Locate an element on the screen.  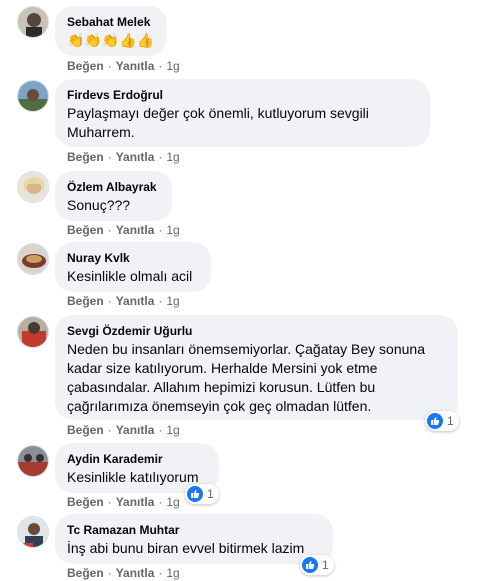
comment-text: Kesinlikle olmalı acil is located at coordinates (130, 276).